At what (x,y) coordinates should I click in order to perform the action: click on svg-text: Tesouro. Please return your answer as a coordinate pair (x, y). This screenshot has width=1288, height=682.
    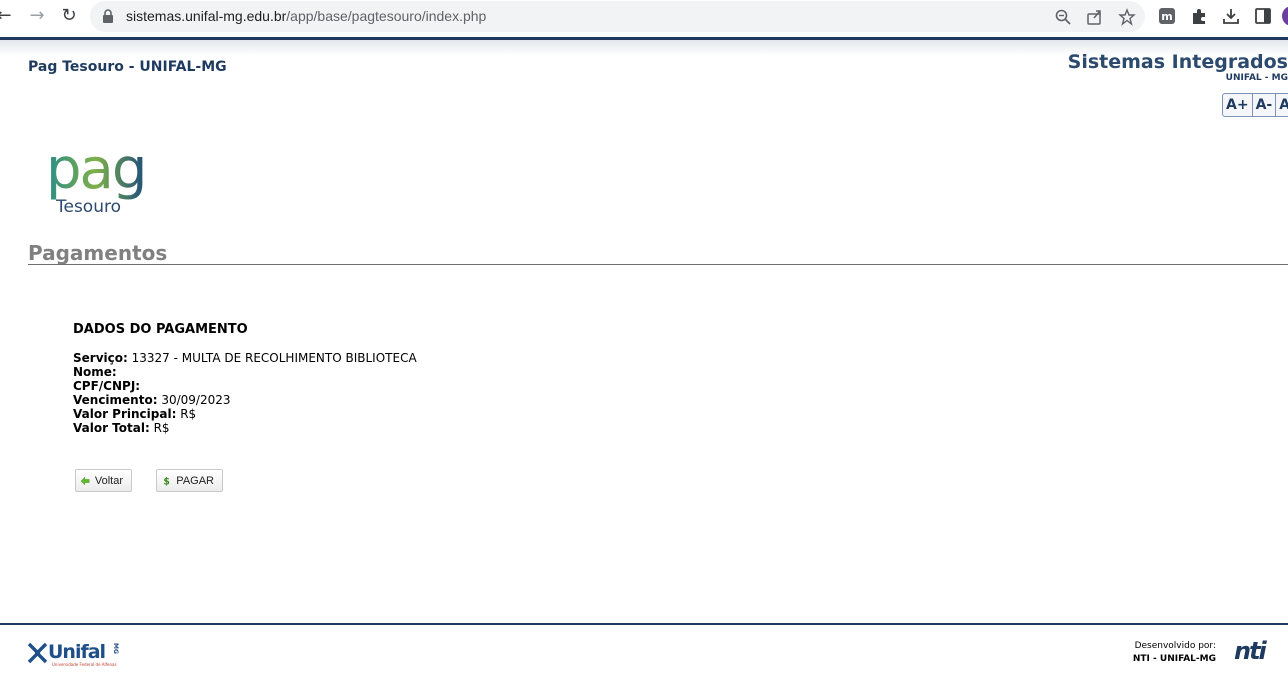
    Looking at the image, I should click on (88, 207).